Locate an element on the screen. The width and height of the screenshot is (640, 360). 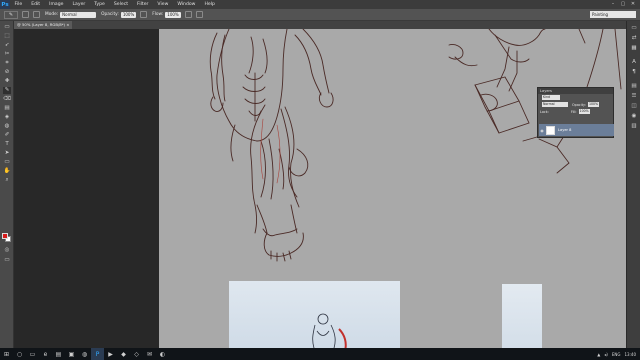
search-icon: ○ is located at coordinates (19, 354).